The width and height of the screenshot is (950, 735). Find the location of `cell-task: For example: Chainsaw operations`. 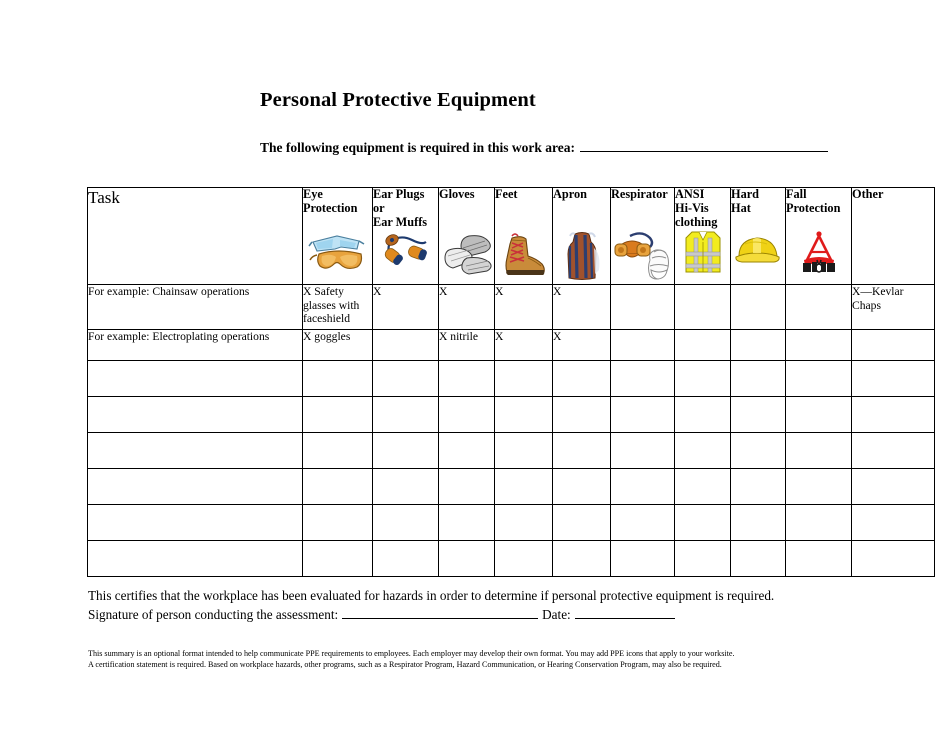

cell-task: For example: Chainsaw operations is located at coordinates (195, 307).